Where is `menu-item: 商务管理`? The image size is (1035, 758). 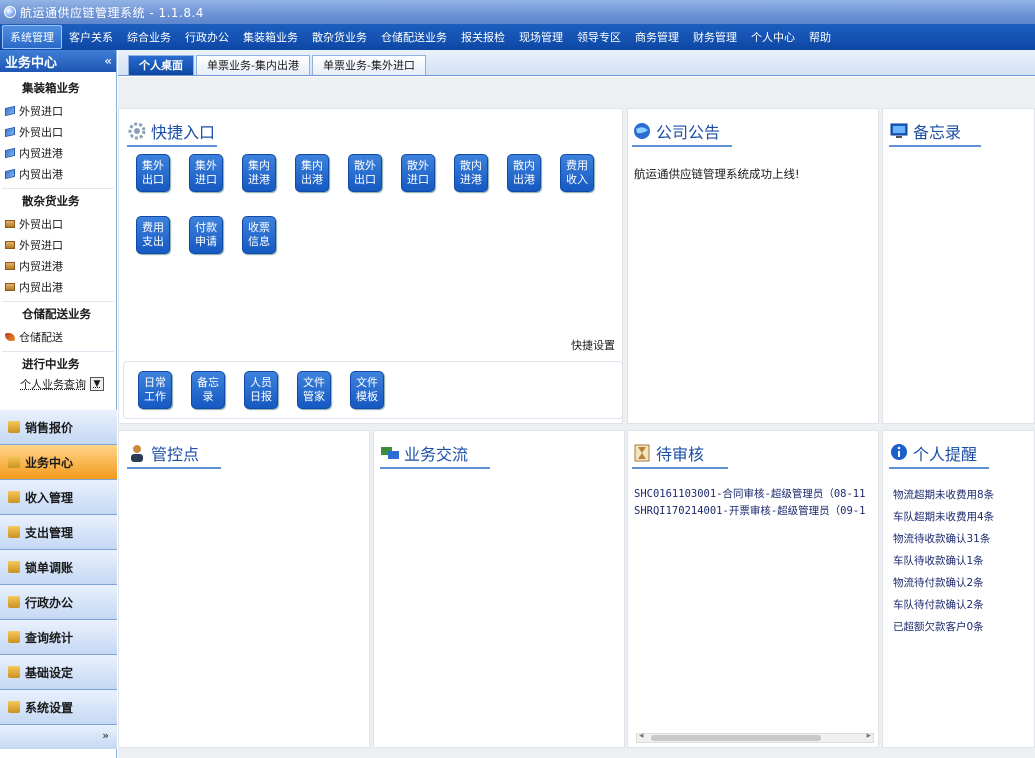 menu-item: 商务管理 is located at coordinates (657, 37).